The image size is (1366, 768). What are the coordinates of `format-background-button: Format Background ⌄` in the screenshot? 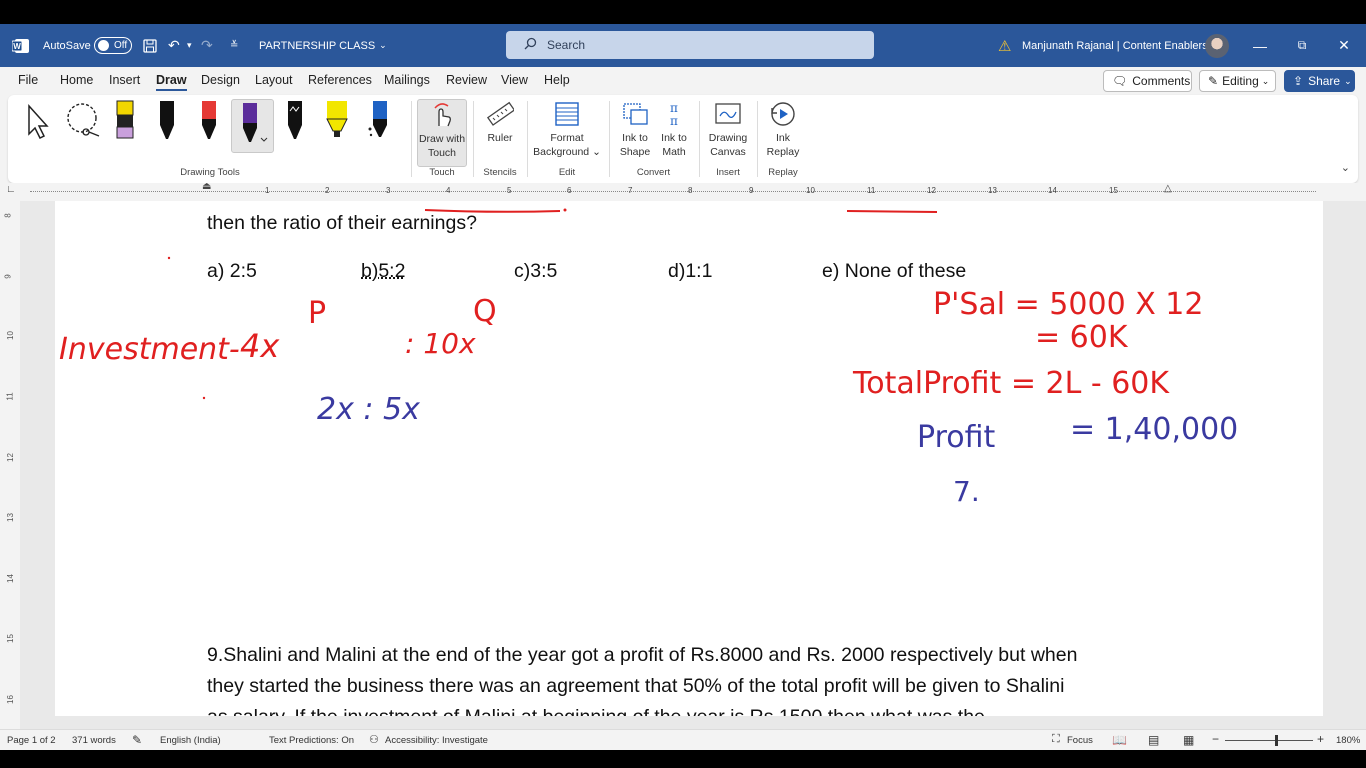 It's located at (567, 129).